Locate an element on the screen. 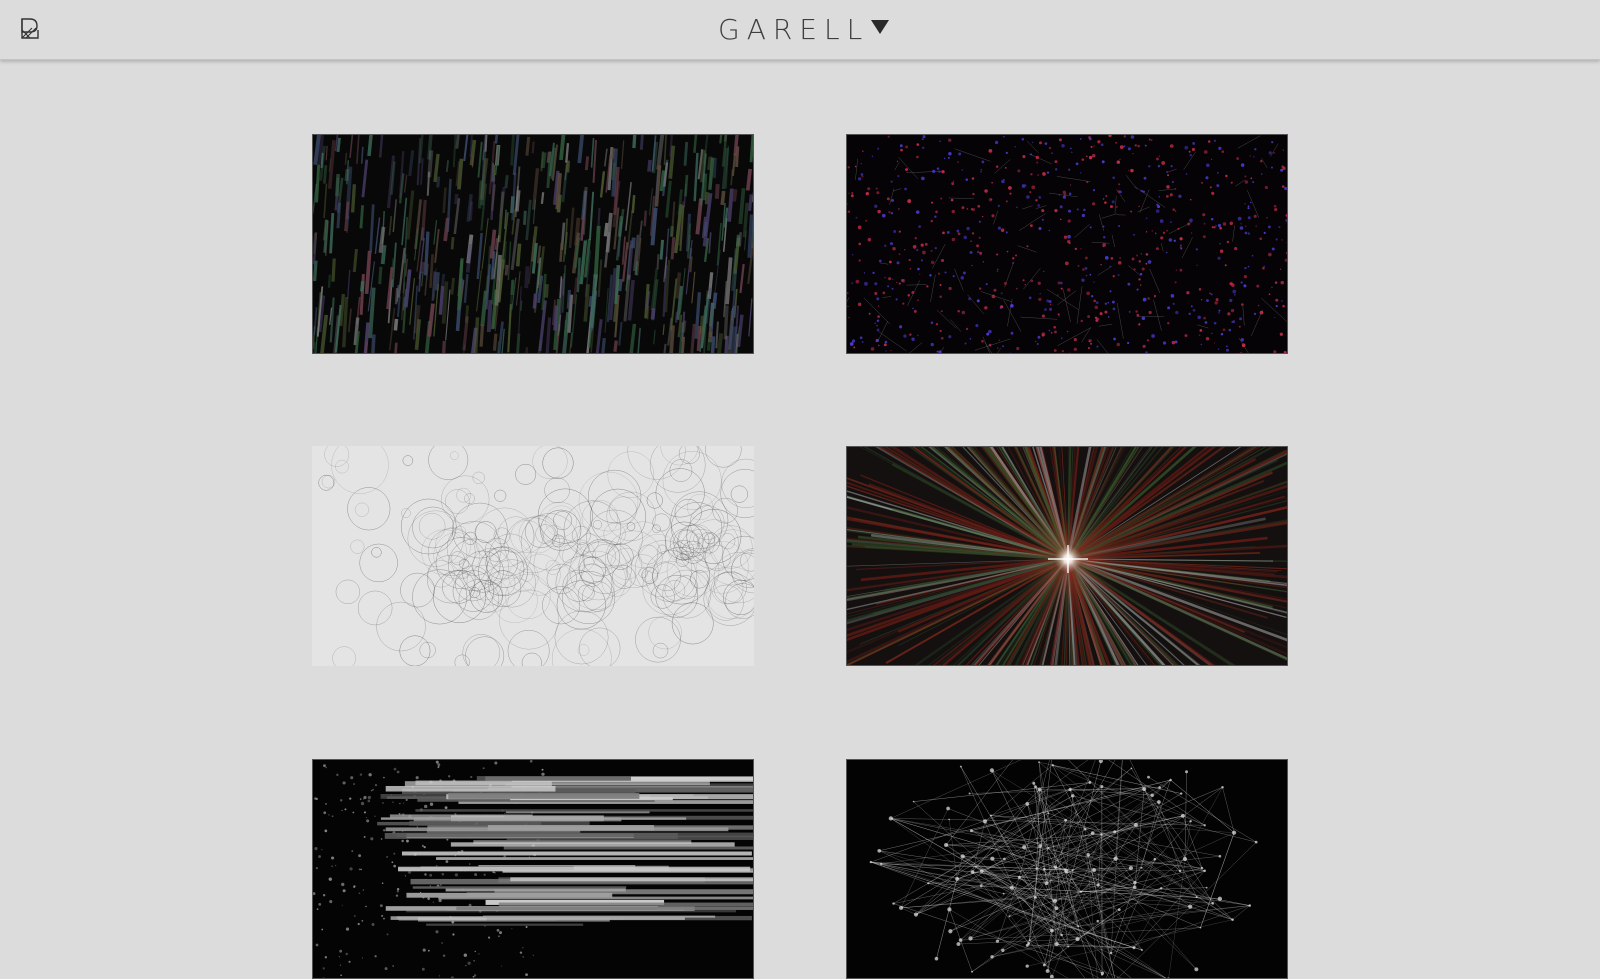  triangle-down-icon is located at coordinates (880, 27).